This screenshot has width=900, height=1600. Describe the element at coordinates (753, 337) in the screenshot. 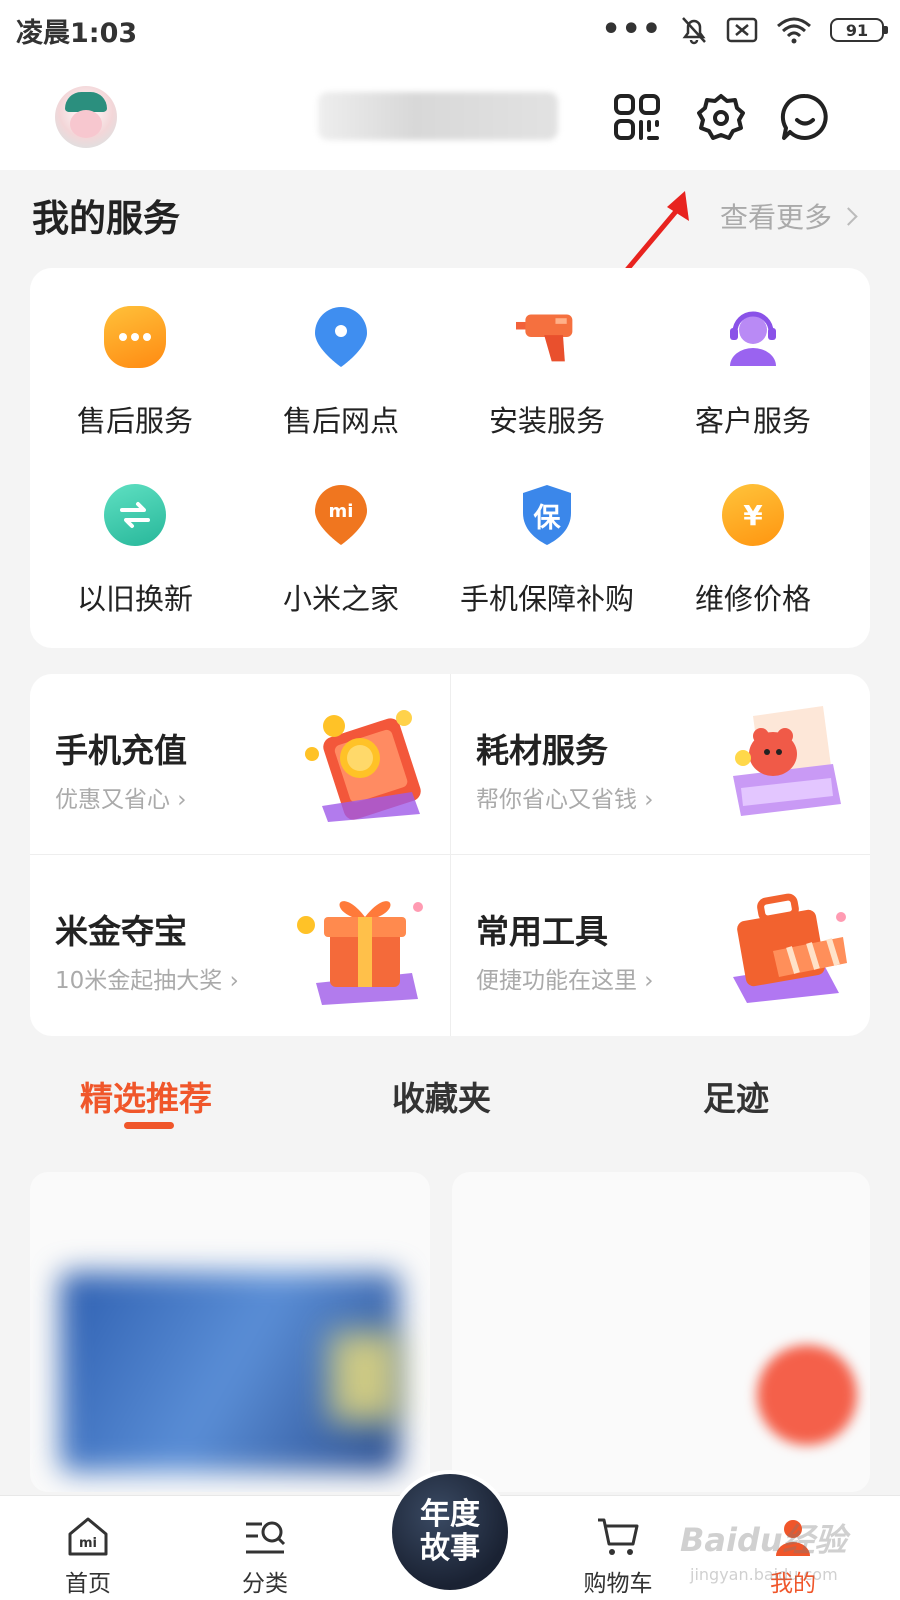

I see `headset-agent-icon` at that location.